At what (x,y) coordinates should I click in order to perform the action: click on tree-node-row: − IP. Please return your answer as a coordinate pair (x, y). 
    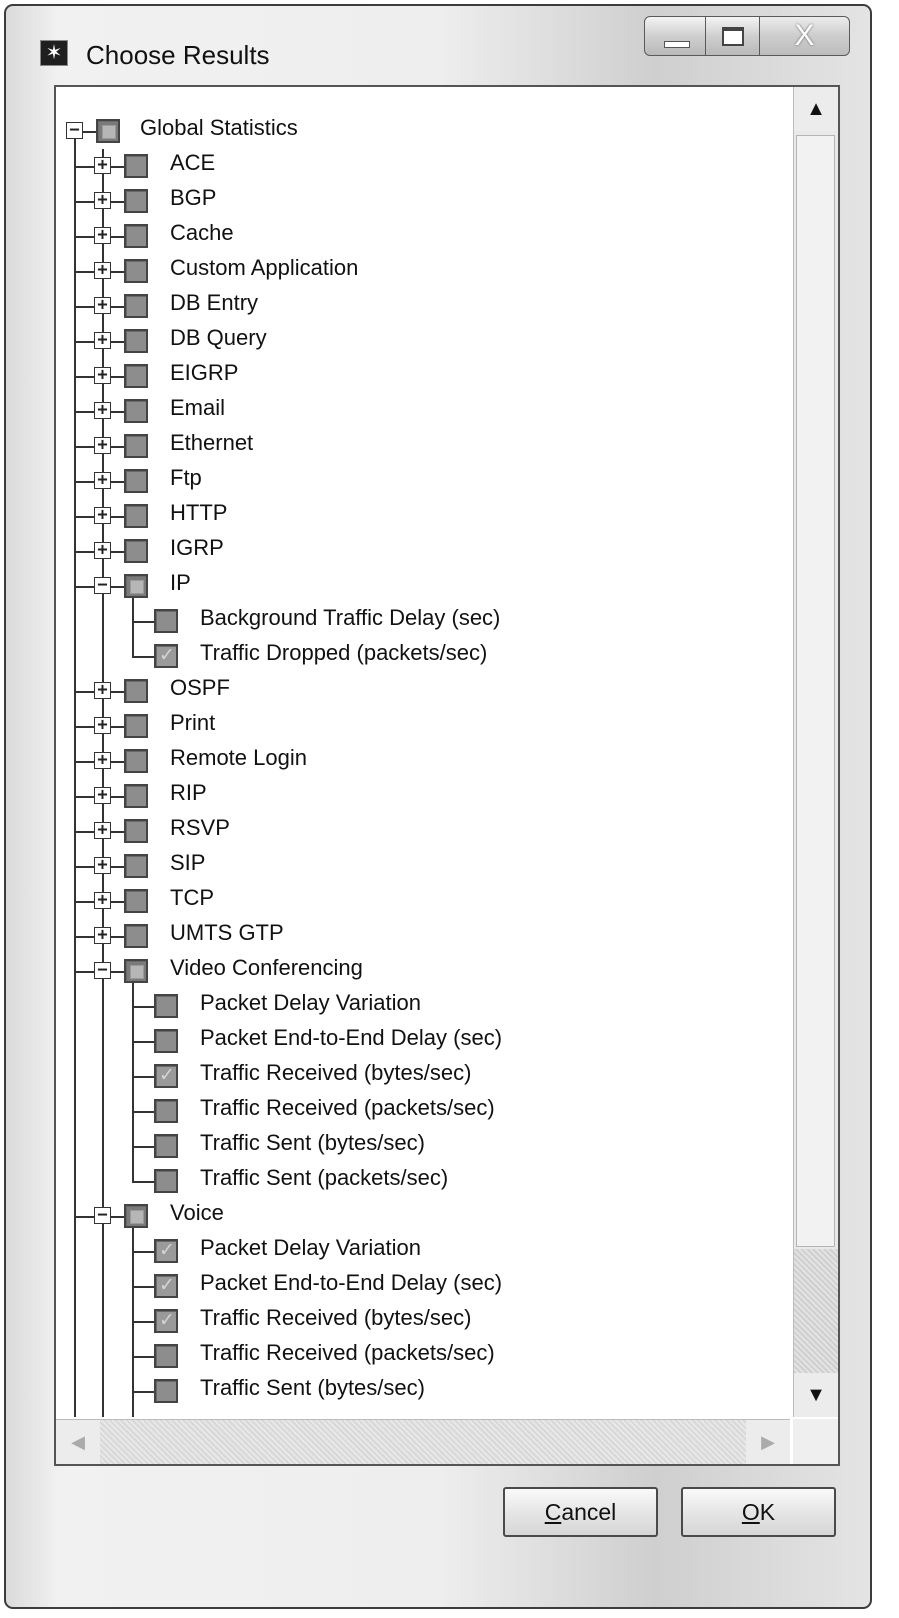
    Looking at the image, I should click on (423, 586).